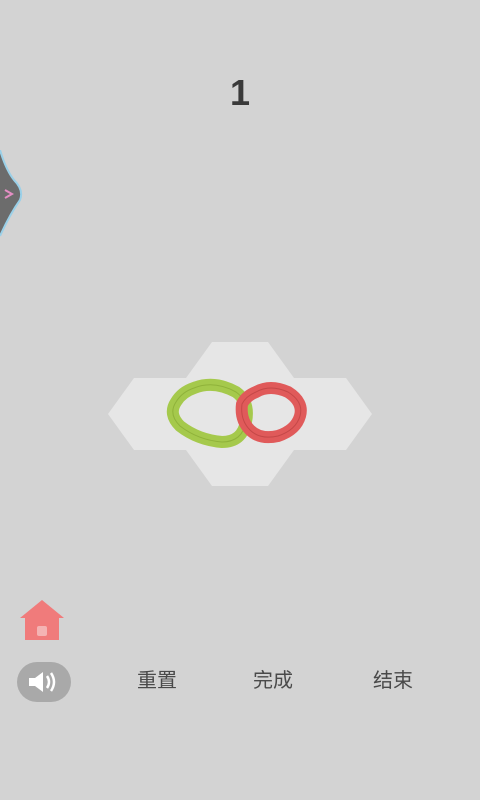  I want to click on home-button, so click(42, 621).